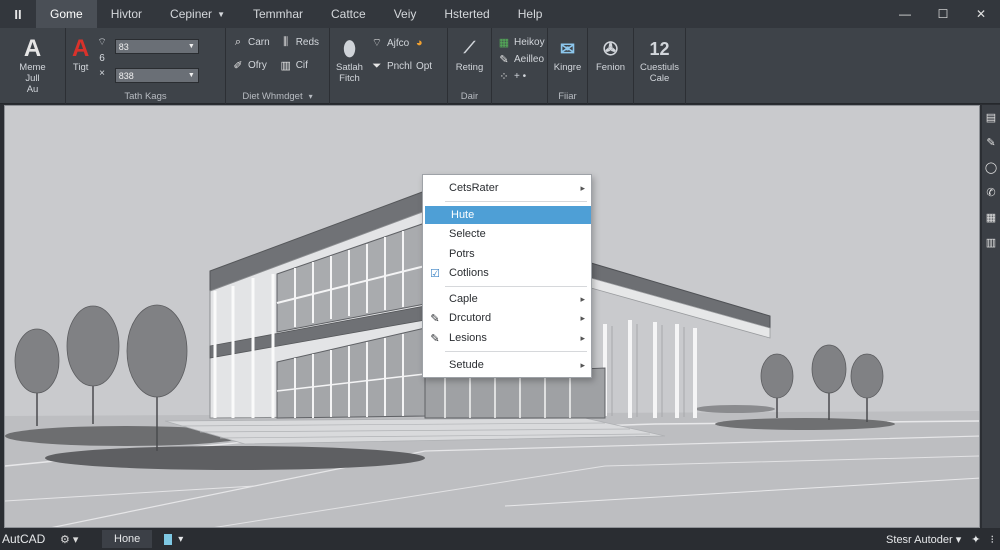 The height and width of the screenshot is (550, 1000). What do you see at coordinates (508, 215) in the screenshot?
I see `menu-item-hute: Hute` at bounding box center [508, 215].